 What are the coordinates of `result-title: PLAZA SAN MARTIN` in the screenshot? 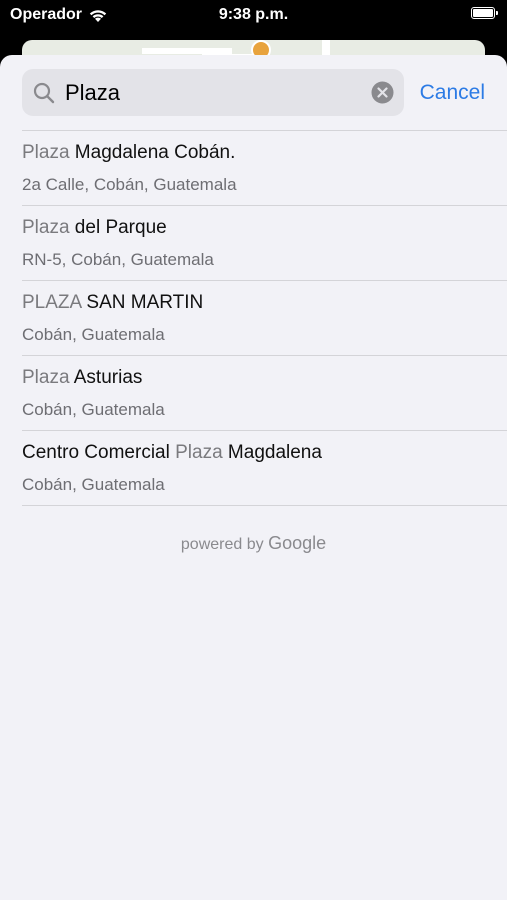 It's located at (112, 303).